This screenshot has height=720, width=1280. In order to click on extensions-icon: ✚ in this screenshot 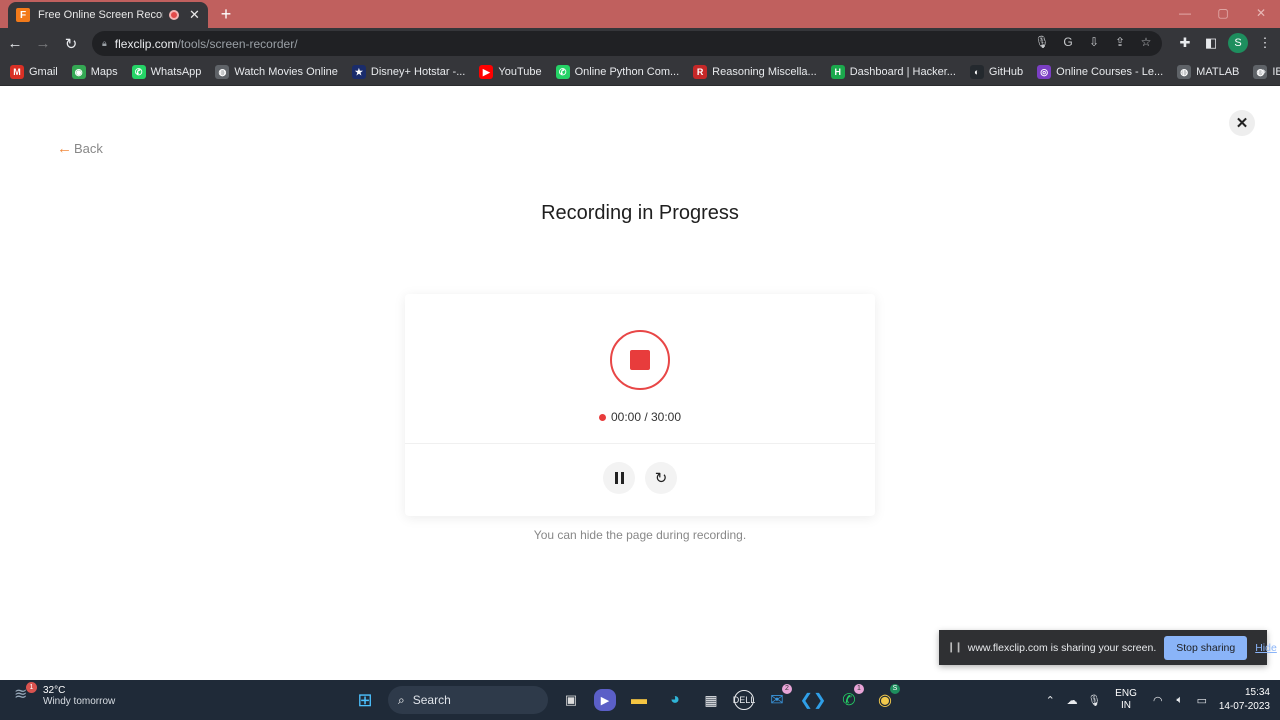, I will do `click(1185, 43)`.